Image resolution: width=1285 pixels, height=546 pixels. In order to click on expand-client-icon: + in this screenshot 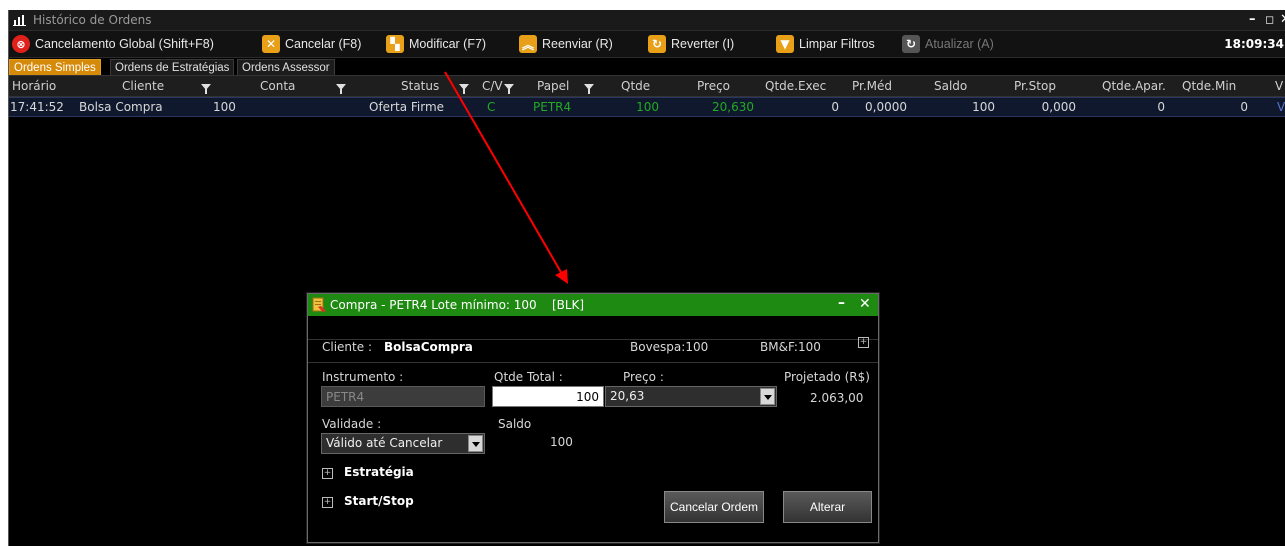, I will do `click(863, 342)`.